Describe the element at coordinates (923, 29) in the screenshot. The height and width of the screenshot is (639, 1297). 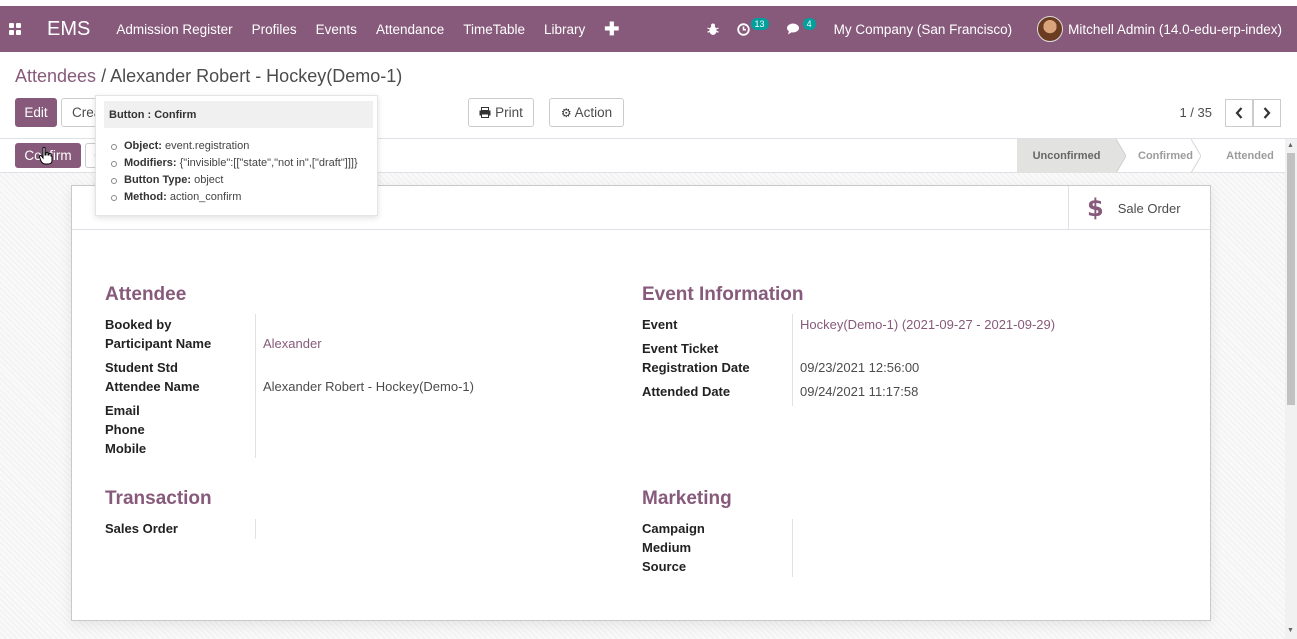
I see `company-switcher: My Company (San Francisco)` at that location.